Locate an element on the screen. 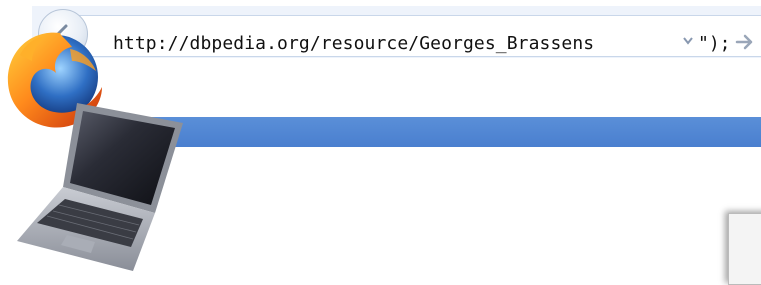  blue-band is located at coordinates (455, 132).